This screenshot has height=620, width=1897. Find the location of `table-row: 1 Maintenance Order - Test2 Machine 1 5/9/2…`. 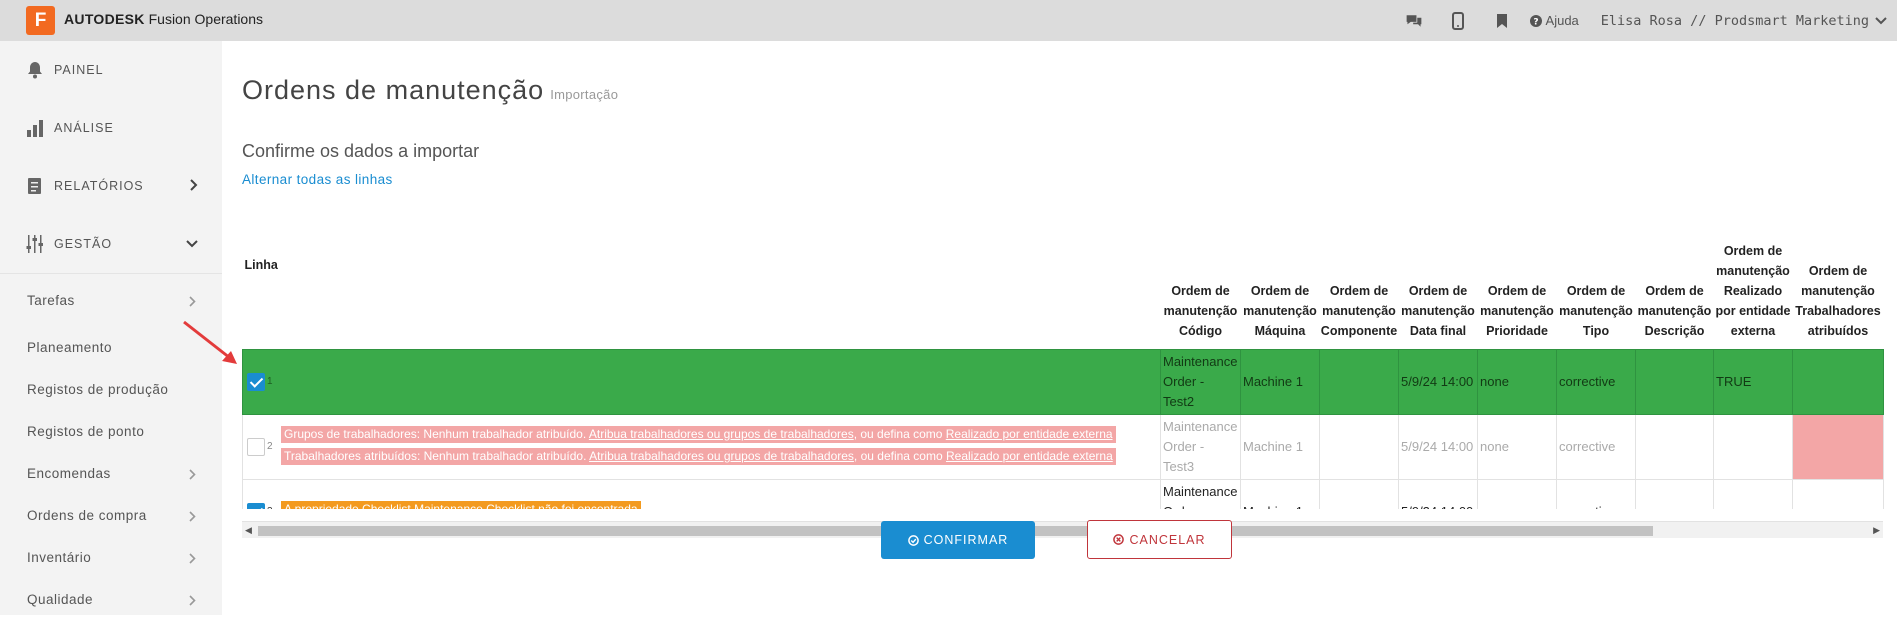

table-row: 1 Maintenance Order - Test2 Machine 1 5/9/2… is located at coordinates (1063, 381).